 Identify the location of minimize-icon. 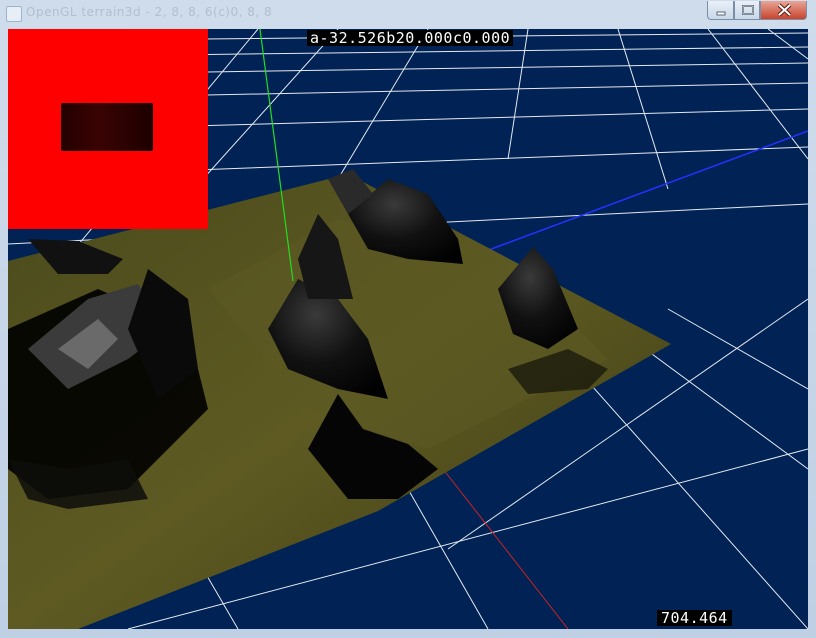
(721, 13).